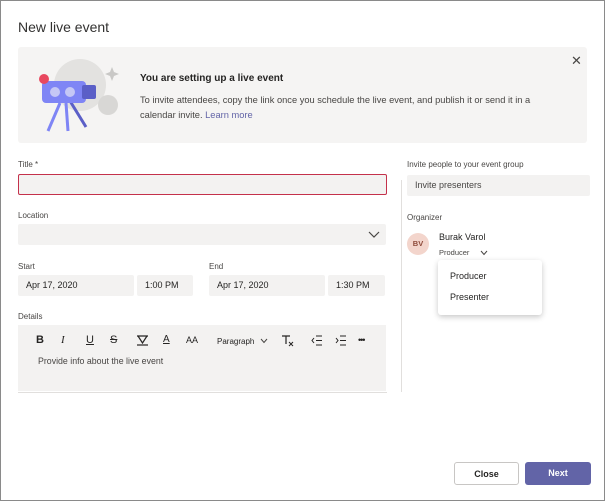 Image resolution: width=605 pixels, height=501 pixels. I want to click on paragraph-dropdown: Paragraph, so click(242, 342).